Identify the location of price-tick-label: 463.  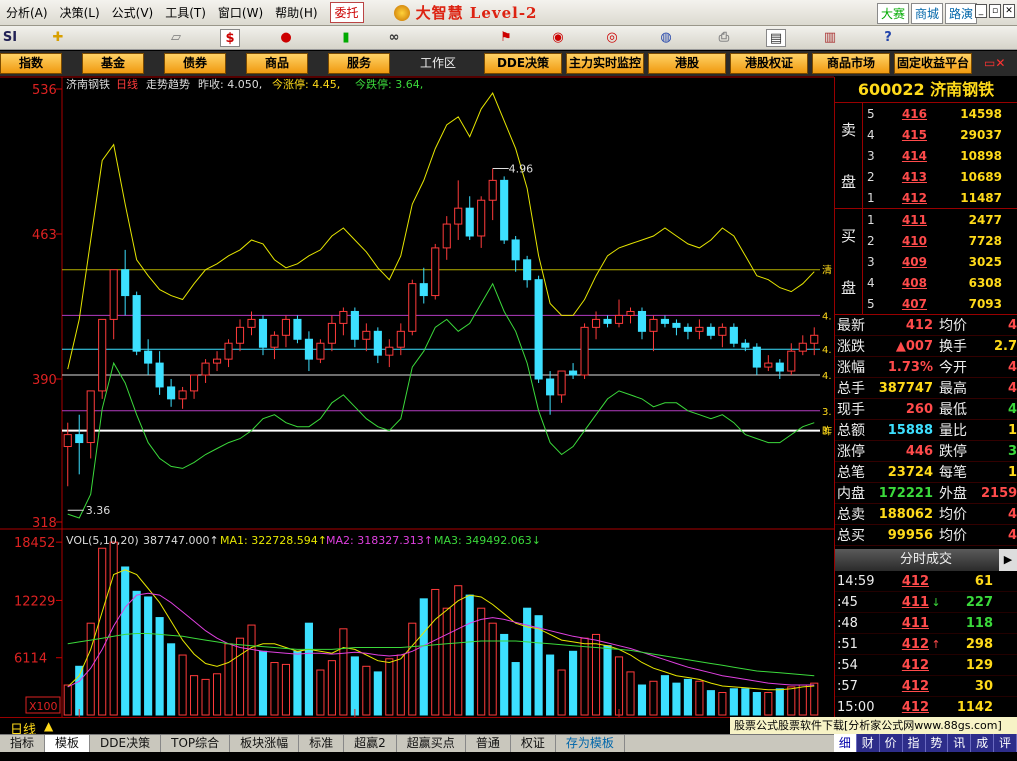
(44, 235).